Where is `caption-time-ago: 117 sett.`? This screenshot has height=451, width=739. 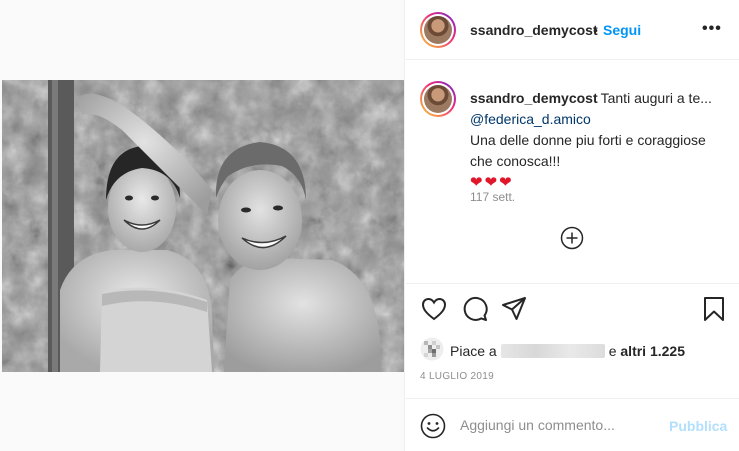
caption-time-ago: 117 sett. is located at coordinates (492, 197).